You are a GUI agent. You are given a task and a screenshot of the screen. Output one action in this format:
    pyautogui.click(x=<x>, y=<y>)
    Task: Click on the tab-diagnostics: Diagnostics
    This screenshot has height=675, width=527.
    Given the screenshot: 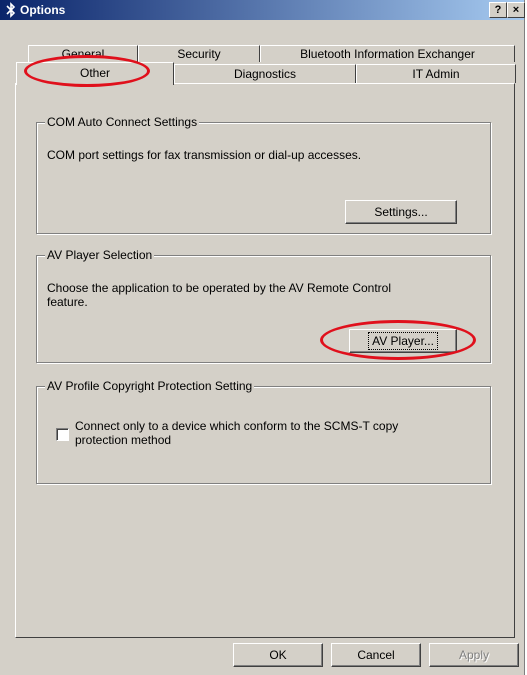 What is the action you would take?
    pyautogui.click(x=265, y=73)
    